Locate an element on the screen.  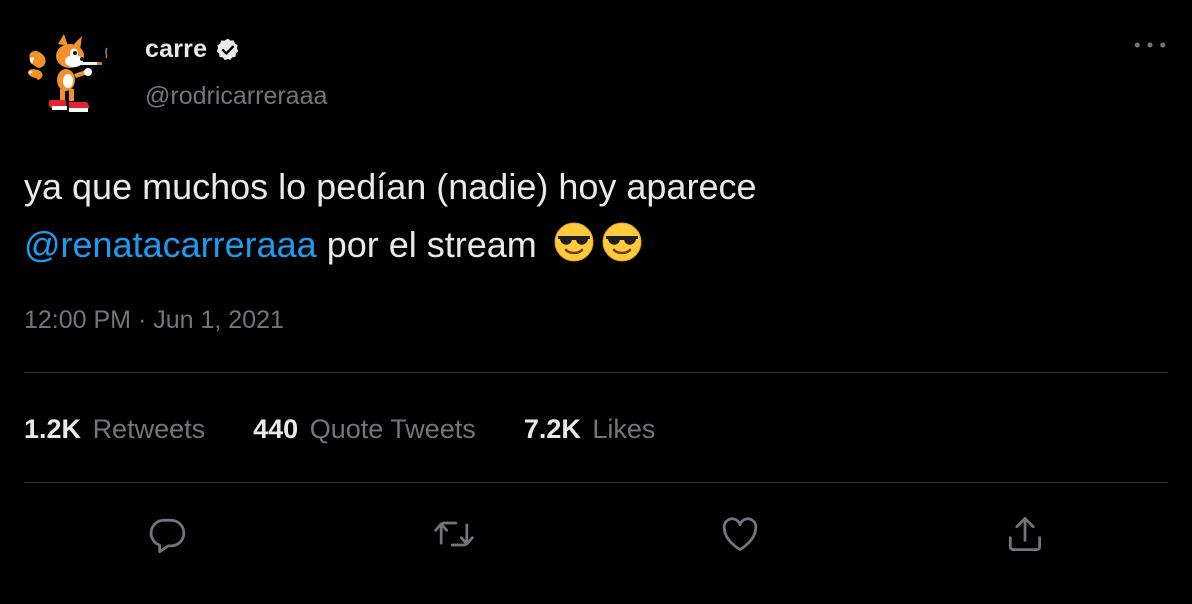
tweet-timestamp: 12:00 PM · Jun 1, 2021 is located at coordinates (154, 320).